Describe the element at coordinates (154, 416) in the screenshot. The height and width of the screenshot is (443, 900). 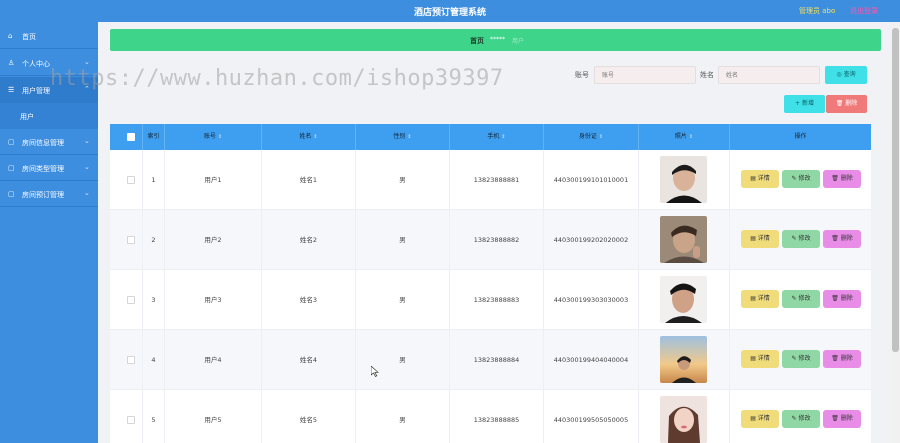
I see `cell-index: 5` at that location.